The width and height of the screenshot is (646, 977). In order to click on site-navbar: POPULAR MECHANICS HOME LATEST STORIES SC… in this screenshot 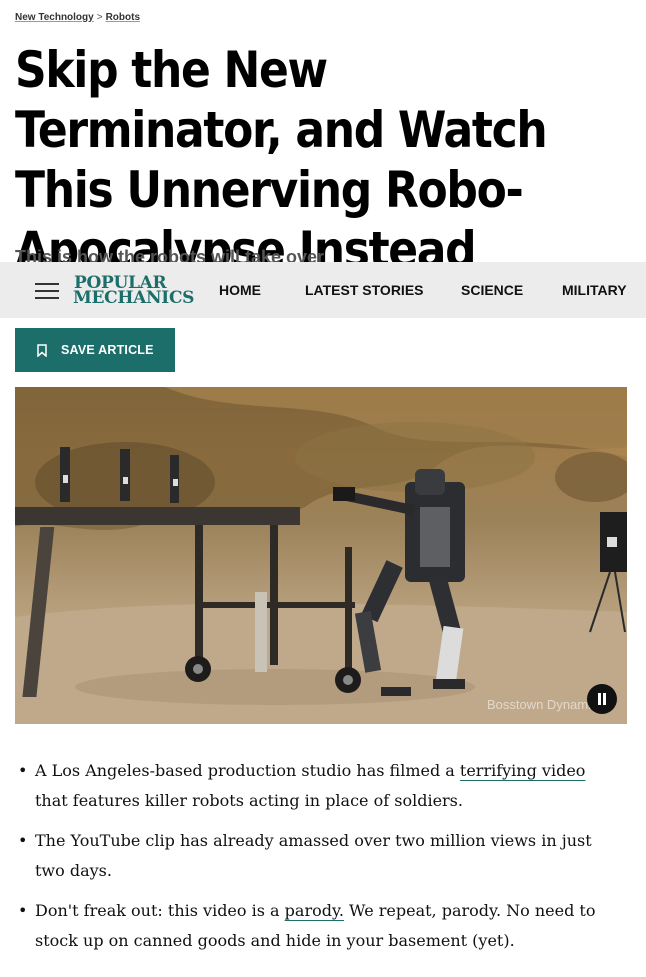, I will do `click(323, 290)`.